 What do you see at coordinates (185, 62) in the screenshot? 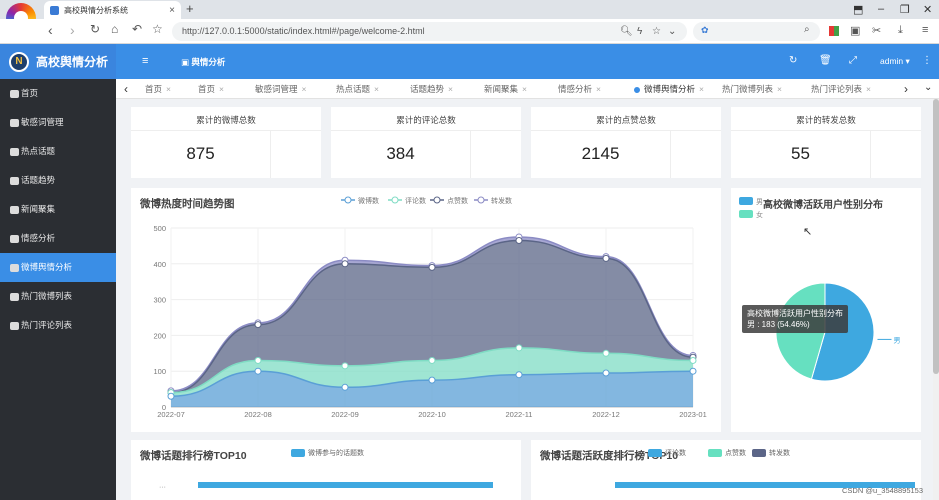
I see `module-icon: ▣` at bounding box center [185, 62].